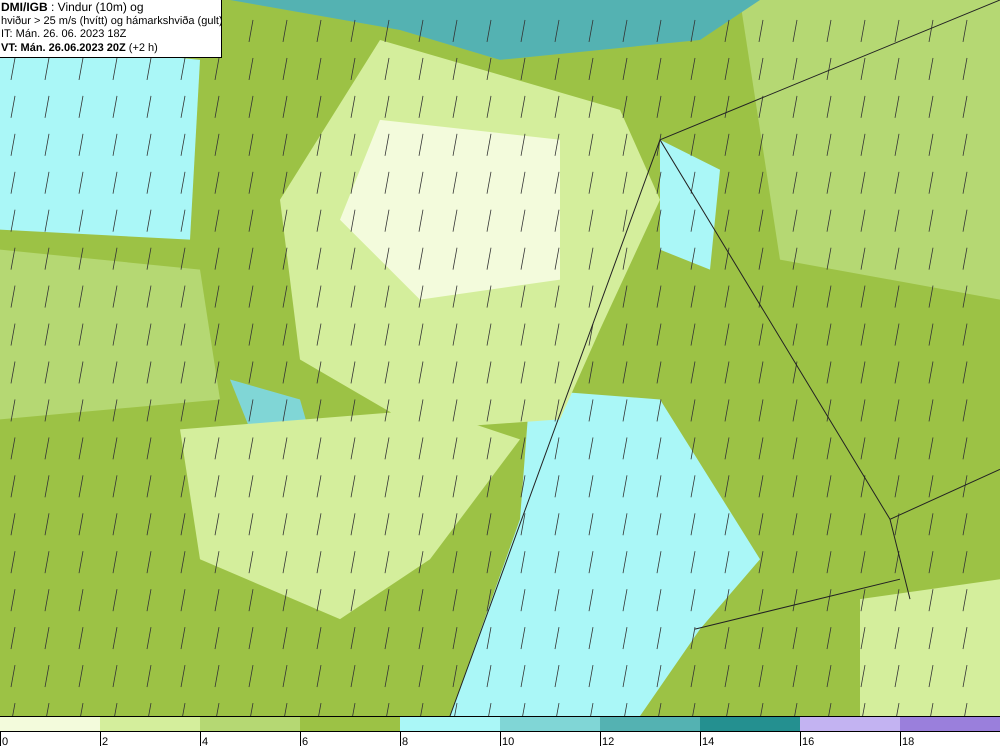 The image size is (1000, 747). Describe the element at coordinates (105, 741) in the screenshot. I see `legend-label: 2` at that location.